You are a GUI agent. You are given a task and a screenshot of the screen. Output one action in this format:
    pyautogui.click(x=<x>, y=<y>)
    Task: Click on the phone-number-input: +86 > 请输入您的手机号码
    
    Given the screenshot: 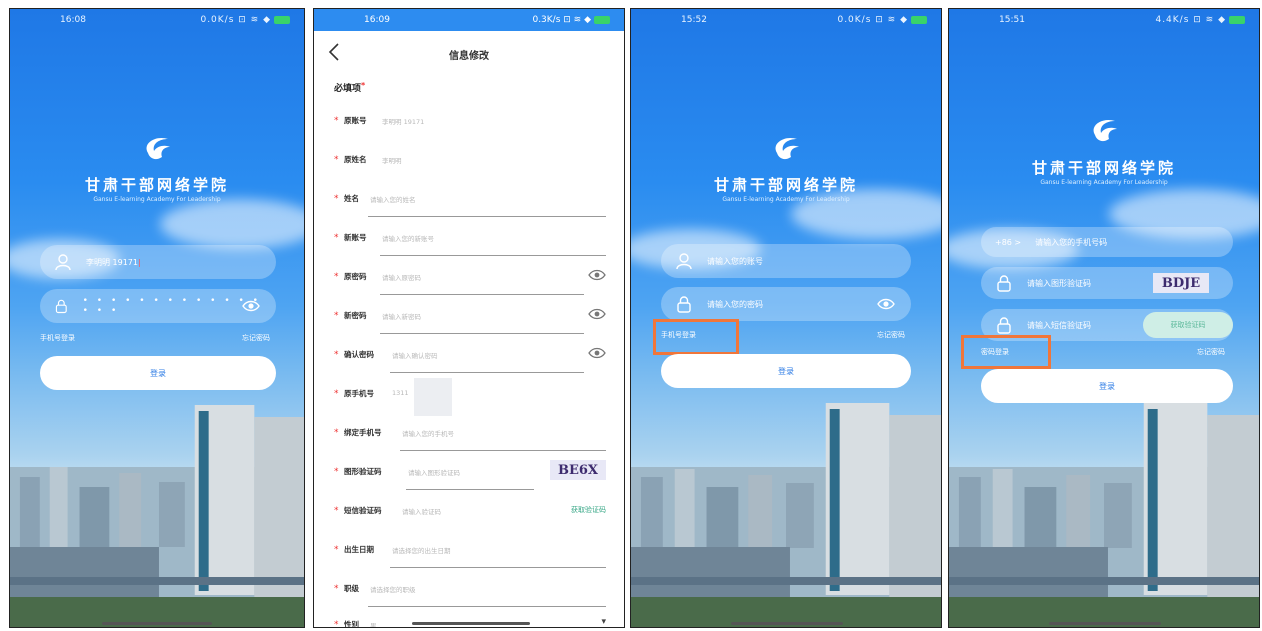 What is the action you would take?
    pyautogui.click(x=1107, y=242)
    